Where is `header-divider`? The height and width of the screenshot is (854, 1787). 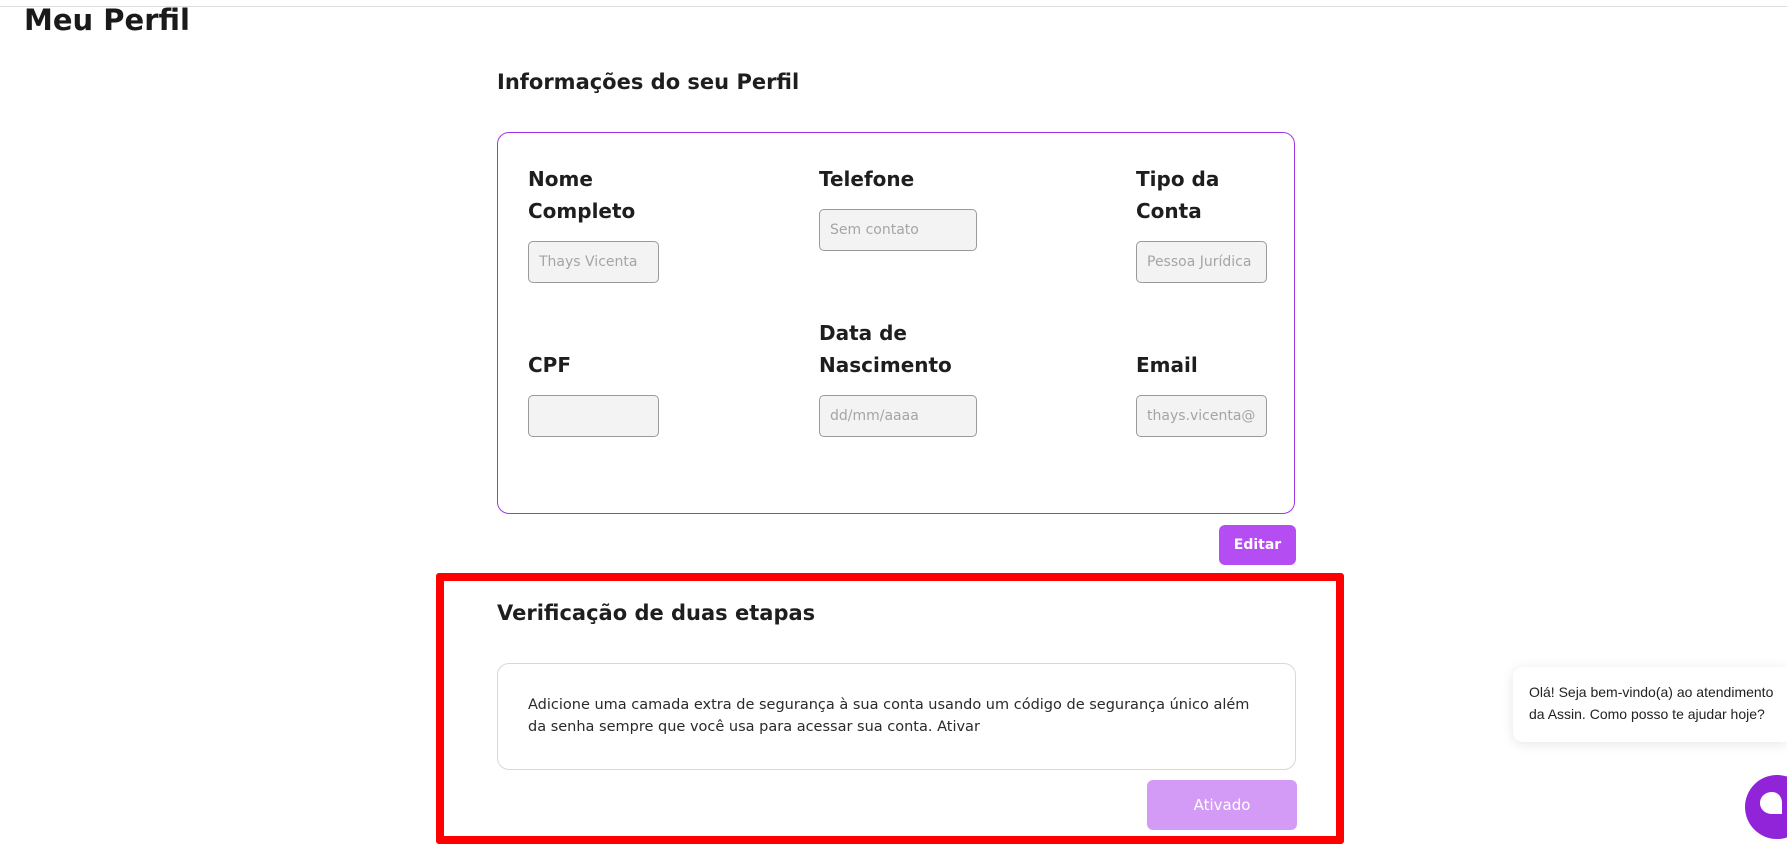 header-divider is located at coordinates (893, 6).